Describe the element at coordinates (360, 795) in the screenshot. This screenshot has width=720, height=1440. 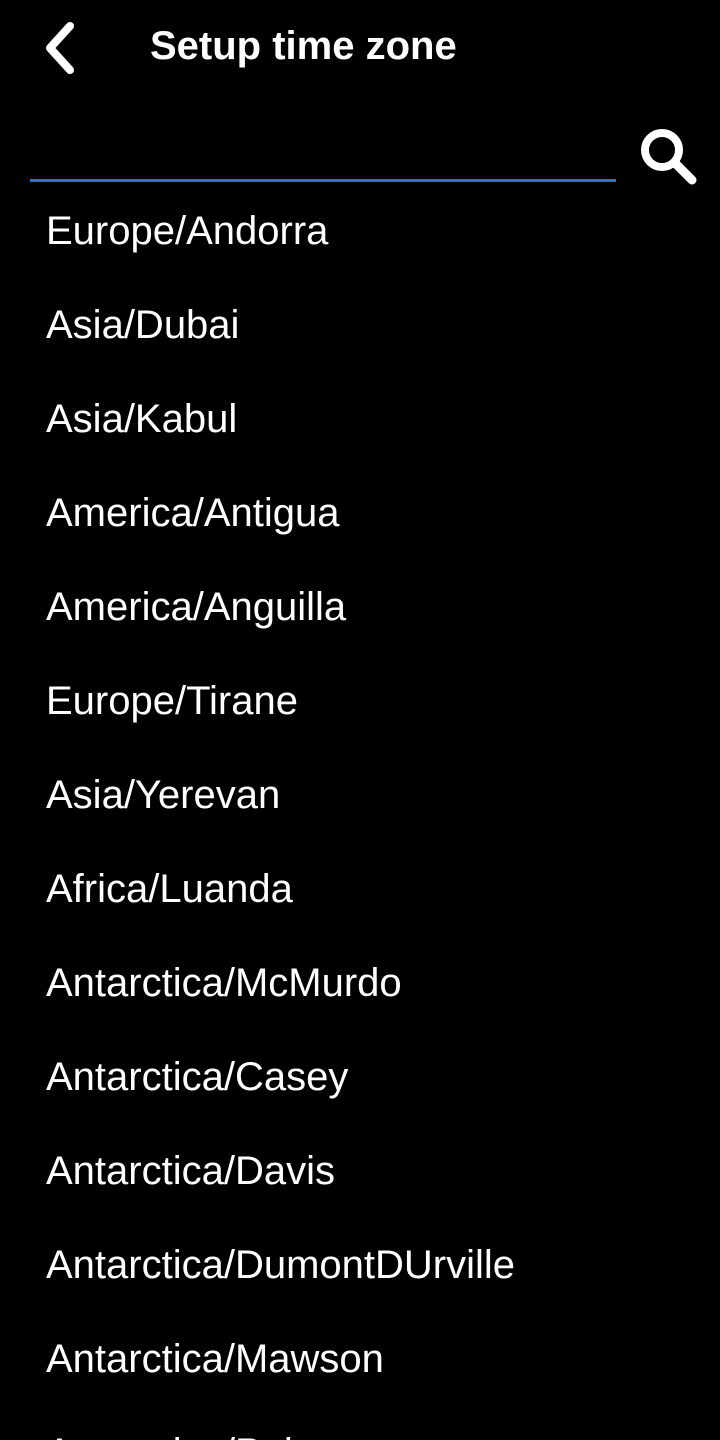
I see `timezone-item: Asia/Yerevan` at that location.